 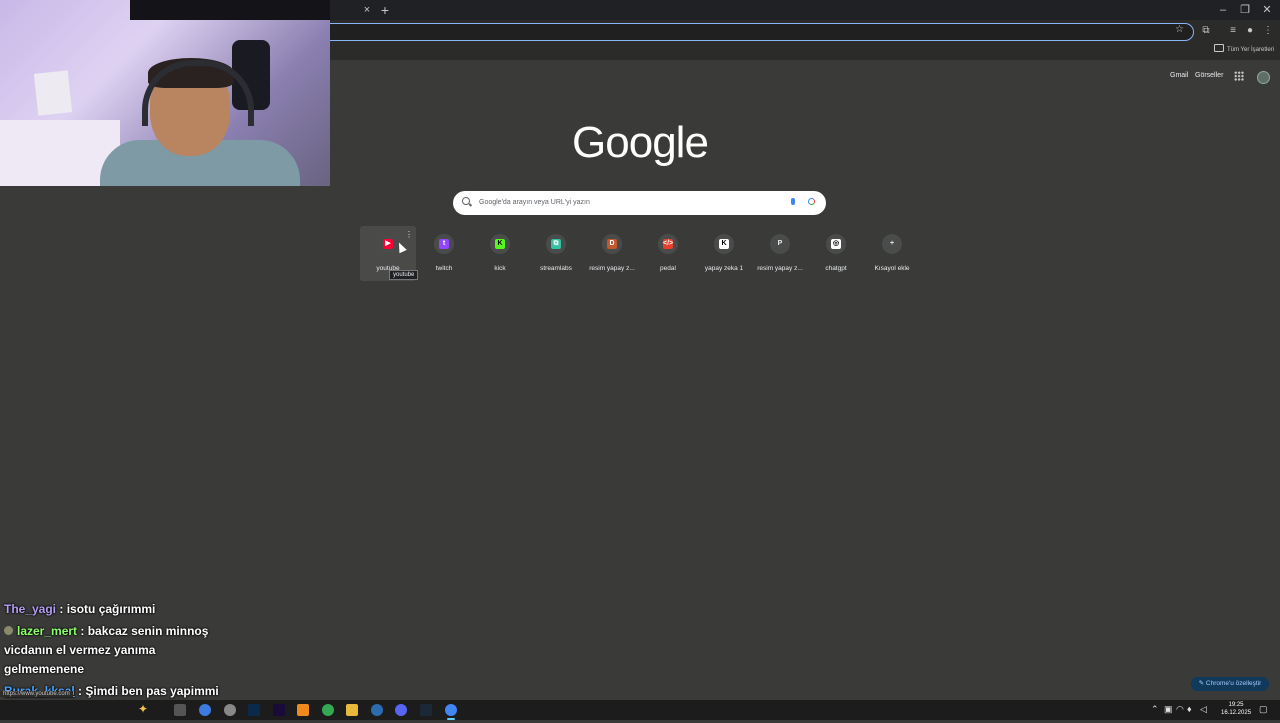 I want to click on shortcut-favicon-icon: ⧉, so click(x=556, y=244).